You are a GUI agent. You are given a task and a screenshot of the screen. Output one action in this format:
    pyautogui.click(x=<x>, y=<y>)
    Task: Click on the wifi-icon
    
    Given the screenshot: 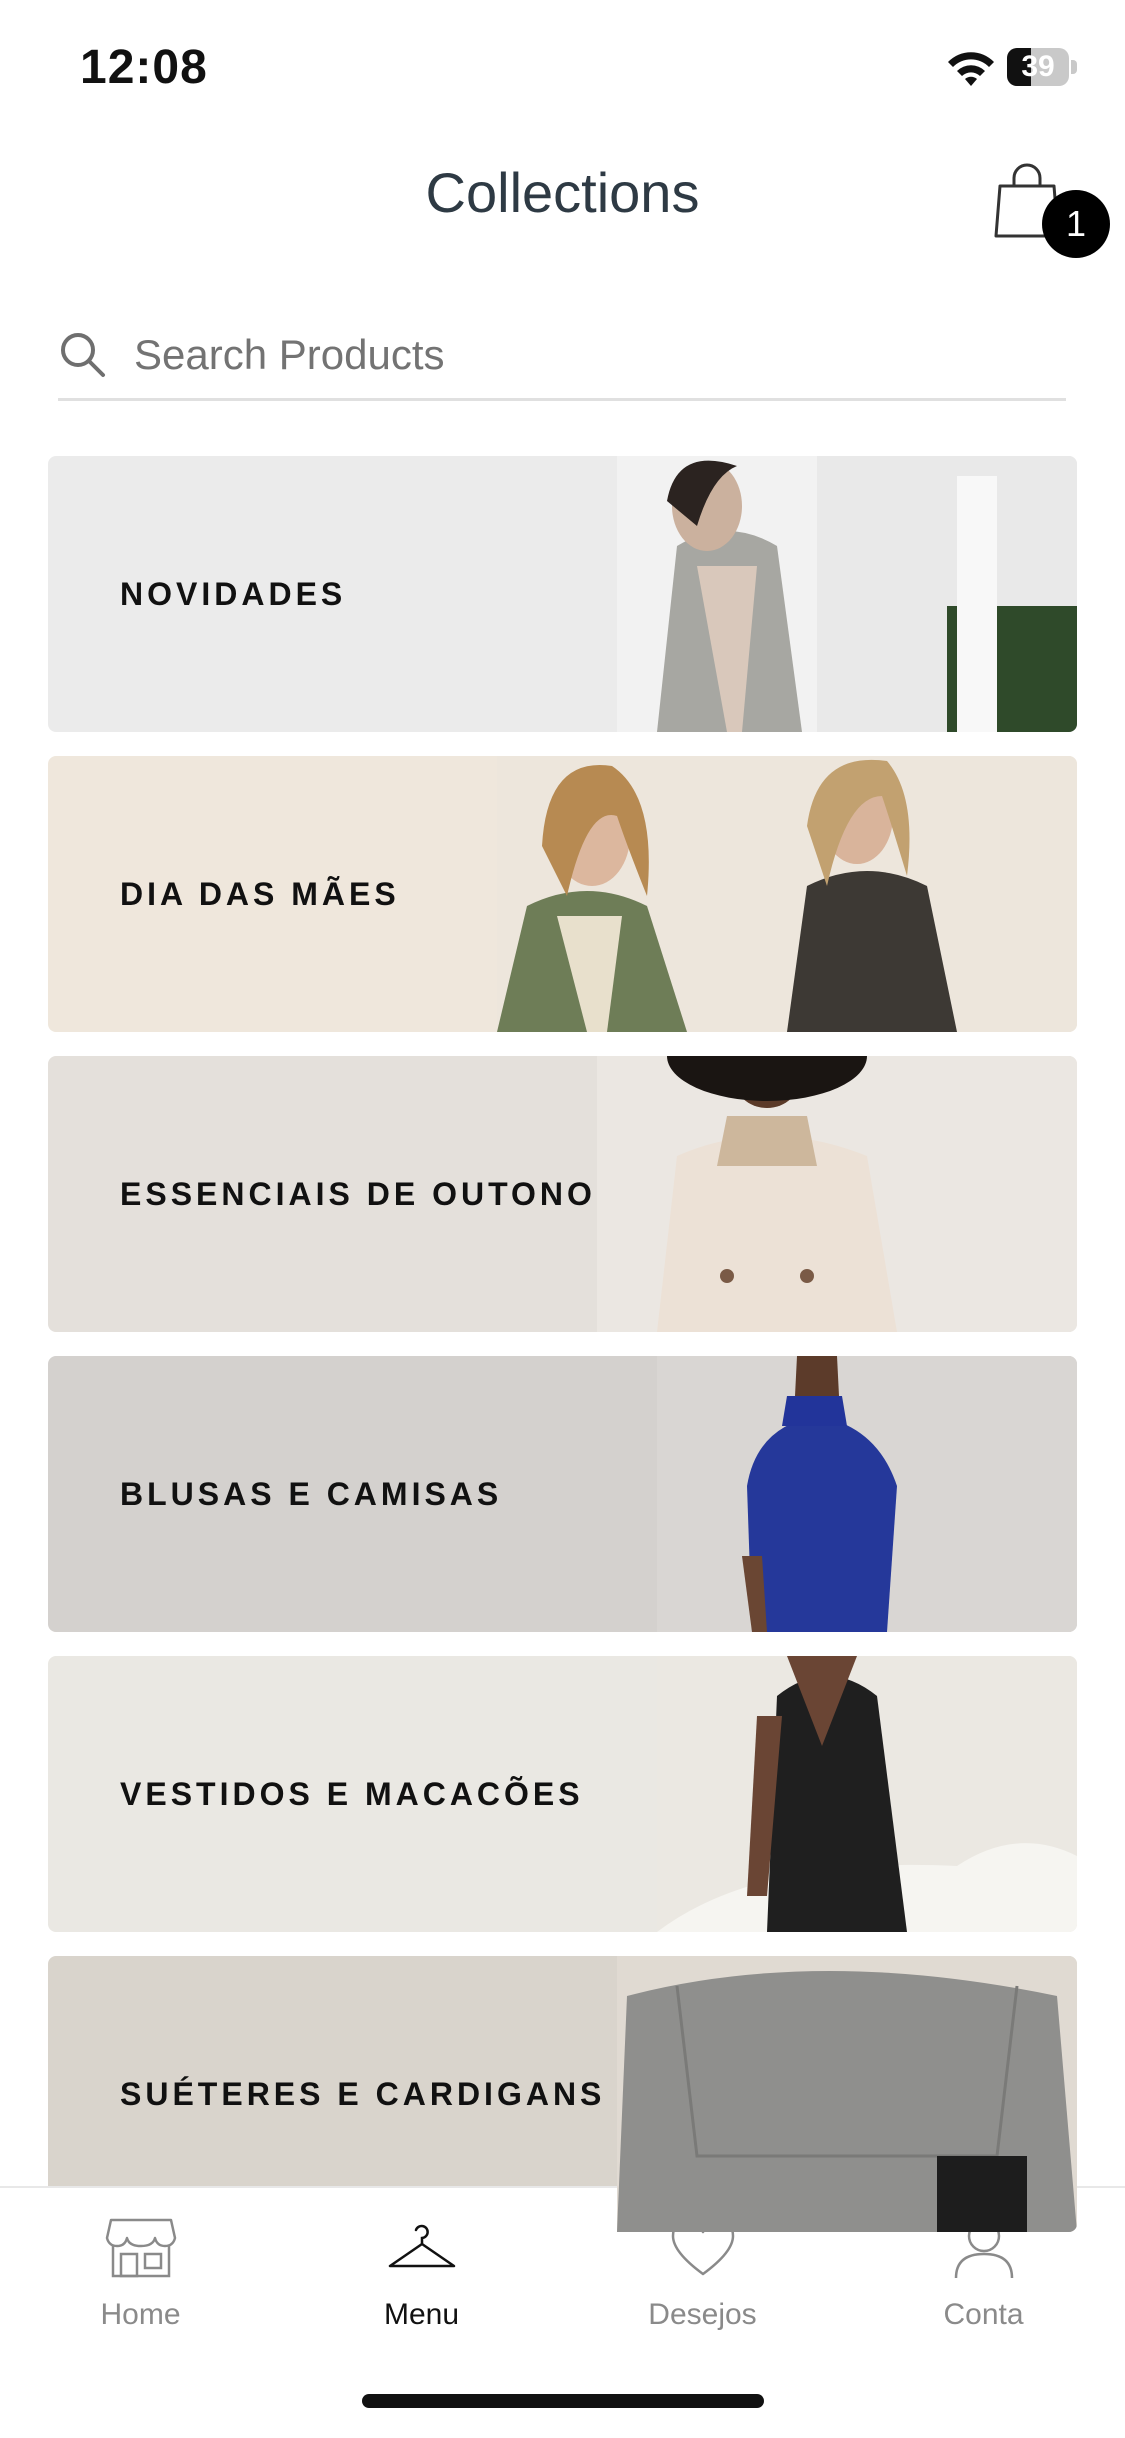 What is the action you would take?
    pyautogui.click(x=971, y=69)
    